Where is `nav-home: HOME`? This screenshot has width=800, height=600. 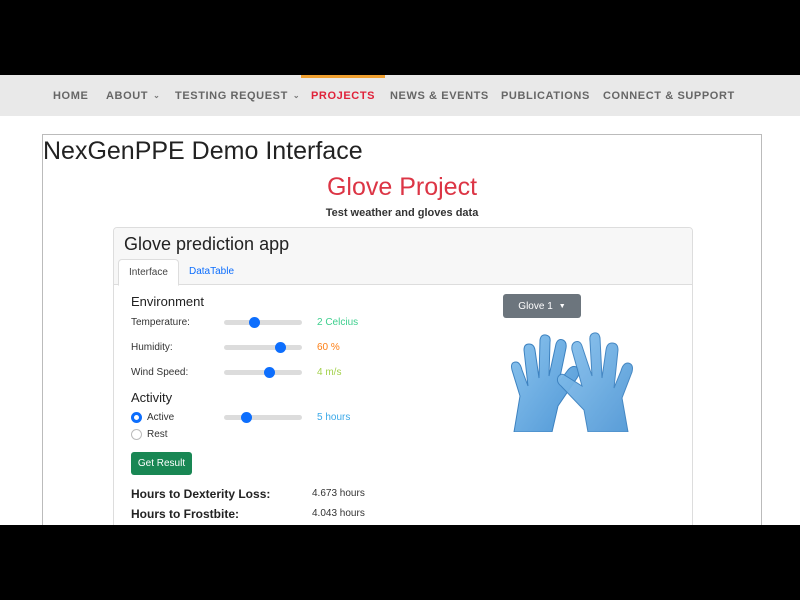 nav-home: HOME is located at coordinates (70, 95).